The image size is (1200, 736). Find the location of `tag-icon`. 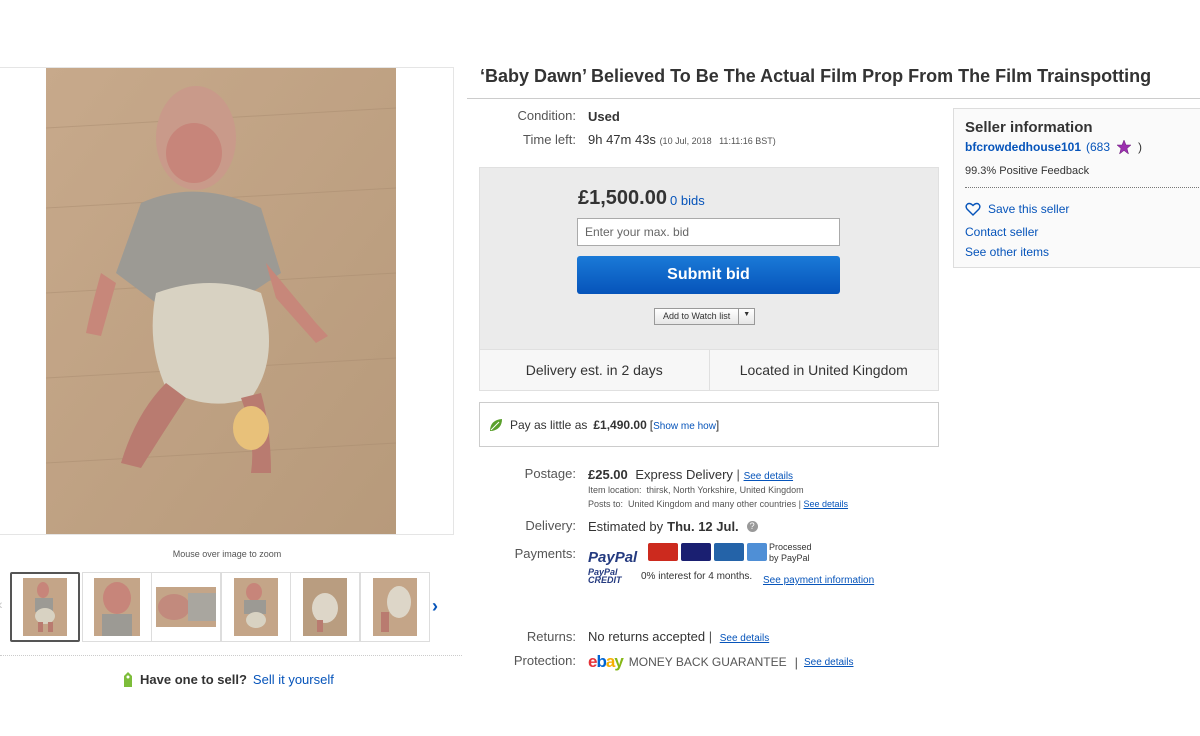

tag-icon is located at coordinates (128, 679).